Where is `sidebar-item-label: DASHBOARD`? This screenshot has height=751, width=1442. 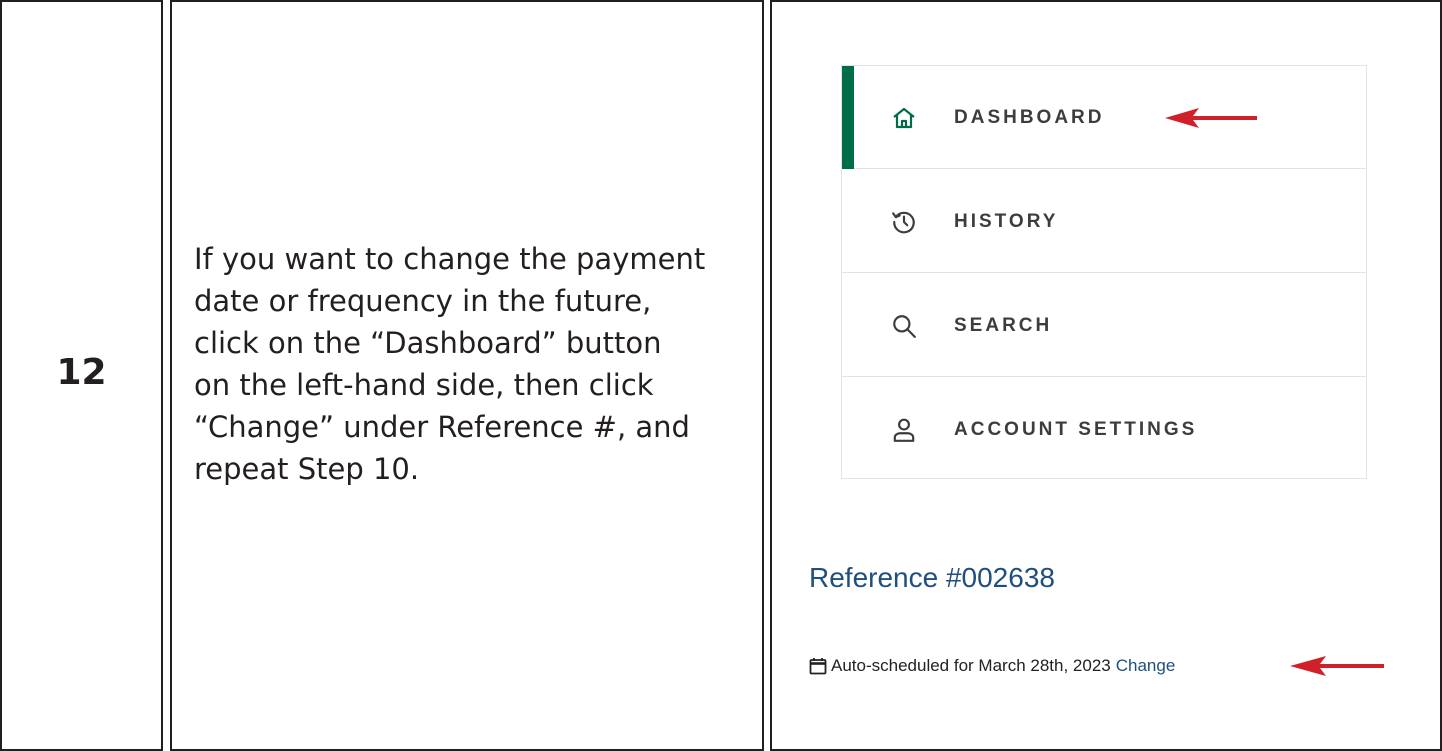
sidebar-item-label: DASHBOARD is located at coordinates (1029, 117).